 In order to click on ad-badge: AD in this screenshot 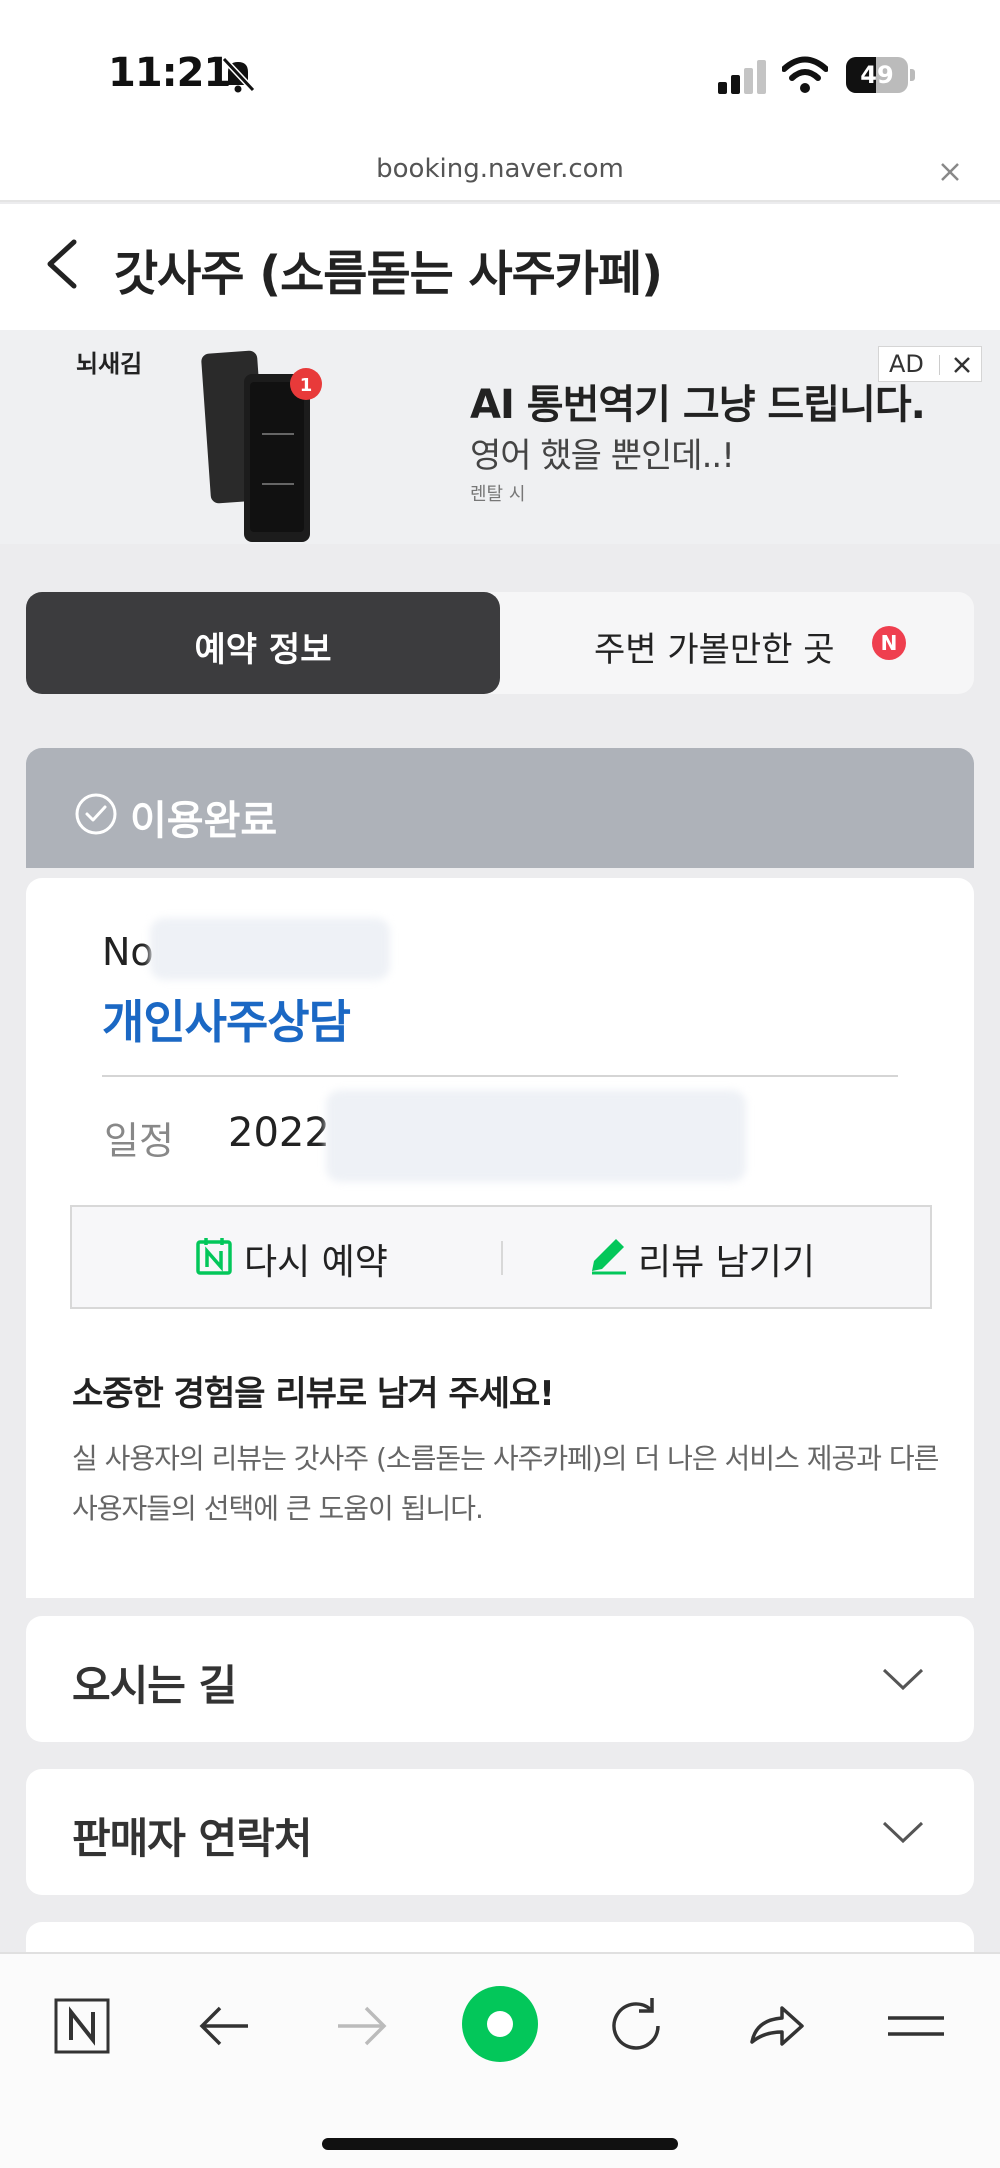, I will do `click(930, 364)`.